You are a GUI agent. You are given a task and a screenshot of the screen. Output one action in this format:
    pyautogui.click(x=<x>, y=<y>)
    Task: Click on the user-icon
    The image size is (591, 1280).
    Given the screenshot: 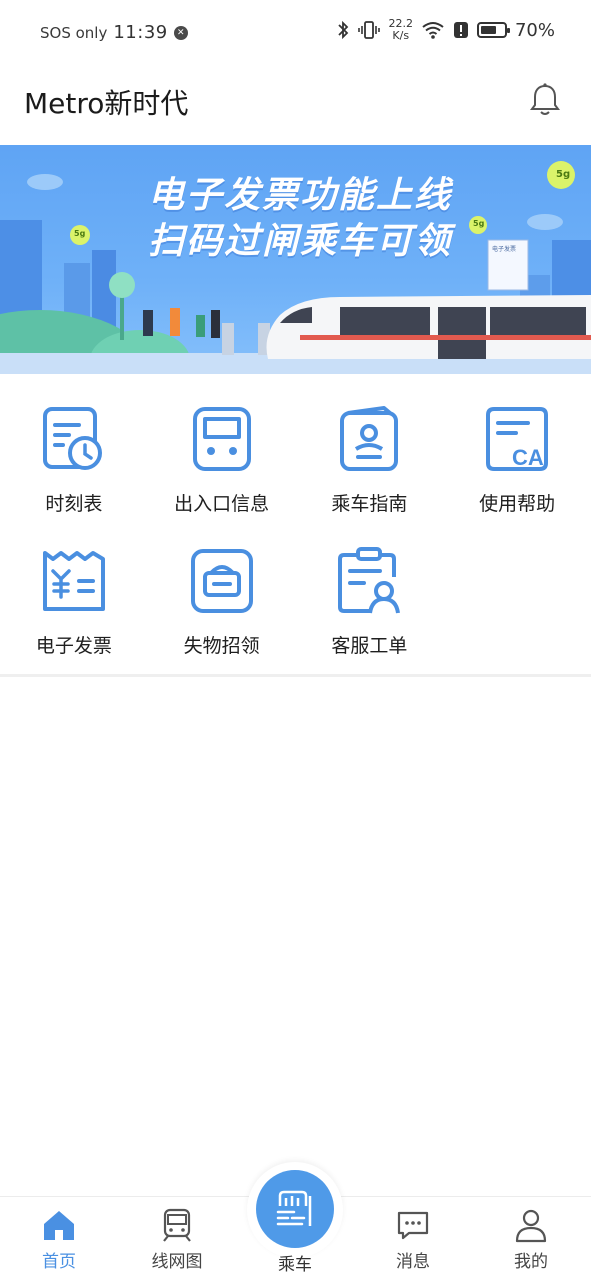 What is the action you would take?
    pyautogui.click(x=531, y=1226)
    